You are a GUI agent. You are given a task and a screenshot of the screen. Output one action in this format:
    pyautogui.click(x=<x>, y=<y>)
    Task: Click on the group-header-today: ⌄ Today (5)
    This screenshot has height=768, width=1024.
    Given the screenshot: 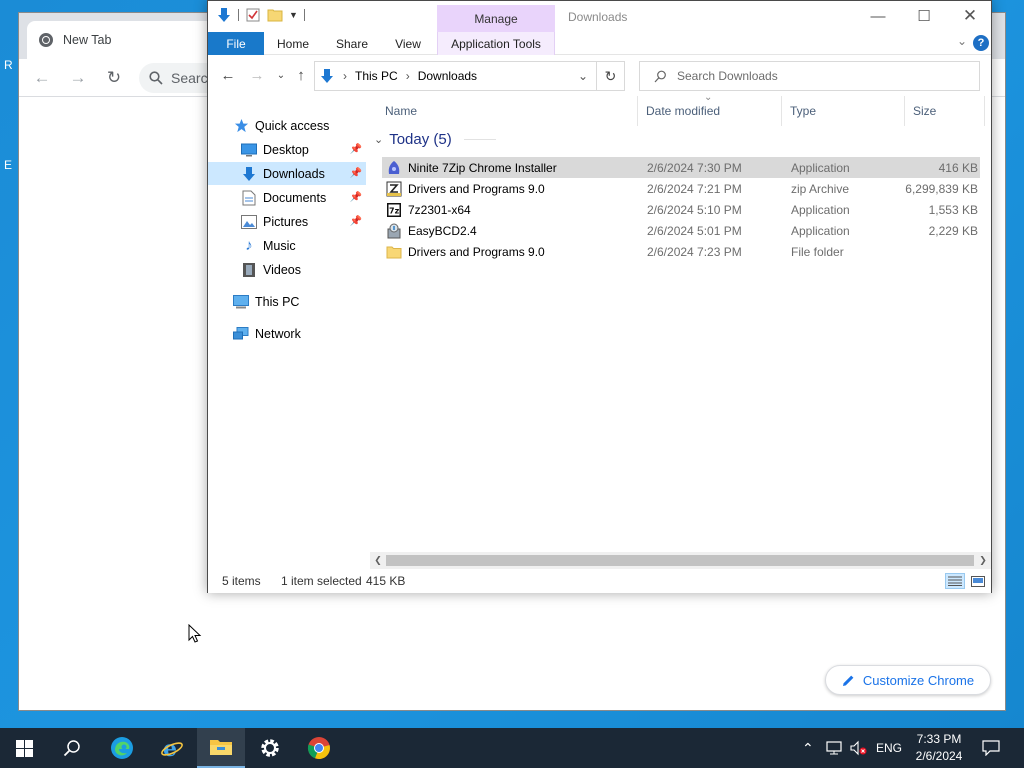 What is the action you would take?
    pyautogui.click(x=435, y=139)
    